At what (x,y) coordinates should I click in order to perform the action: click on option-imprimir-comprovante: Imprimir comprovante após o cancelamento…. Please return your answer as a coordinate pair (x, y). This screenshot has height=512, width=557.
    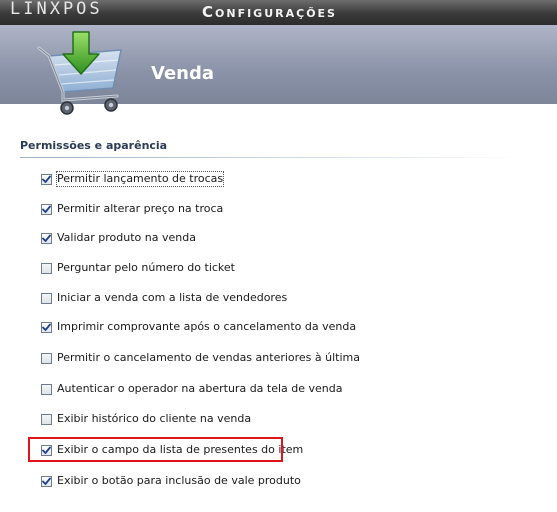
    Looking at the image, I should click on (198, 327).